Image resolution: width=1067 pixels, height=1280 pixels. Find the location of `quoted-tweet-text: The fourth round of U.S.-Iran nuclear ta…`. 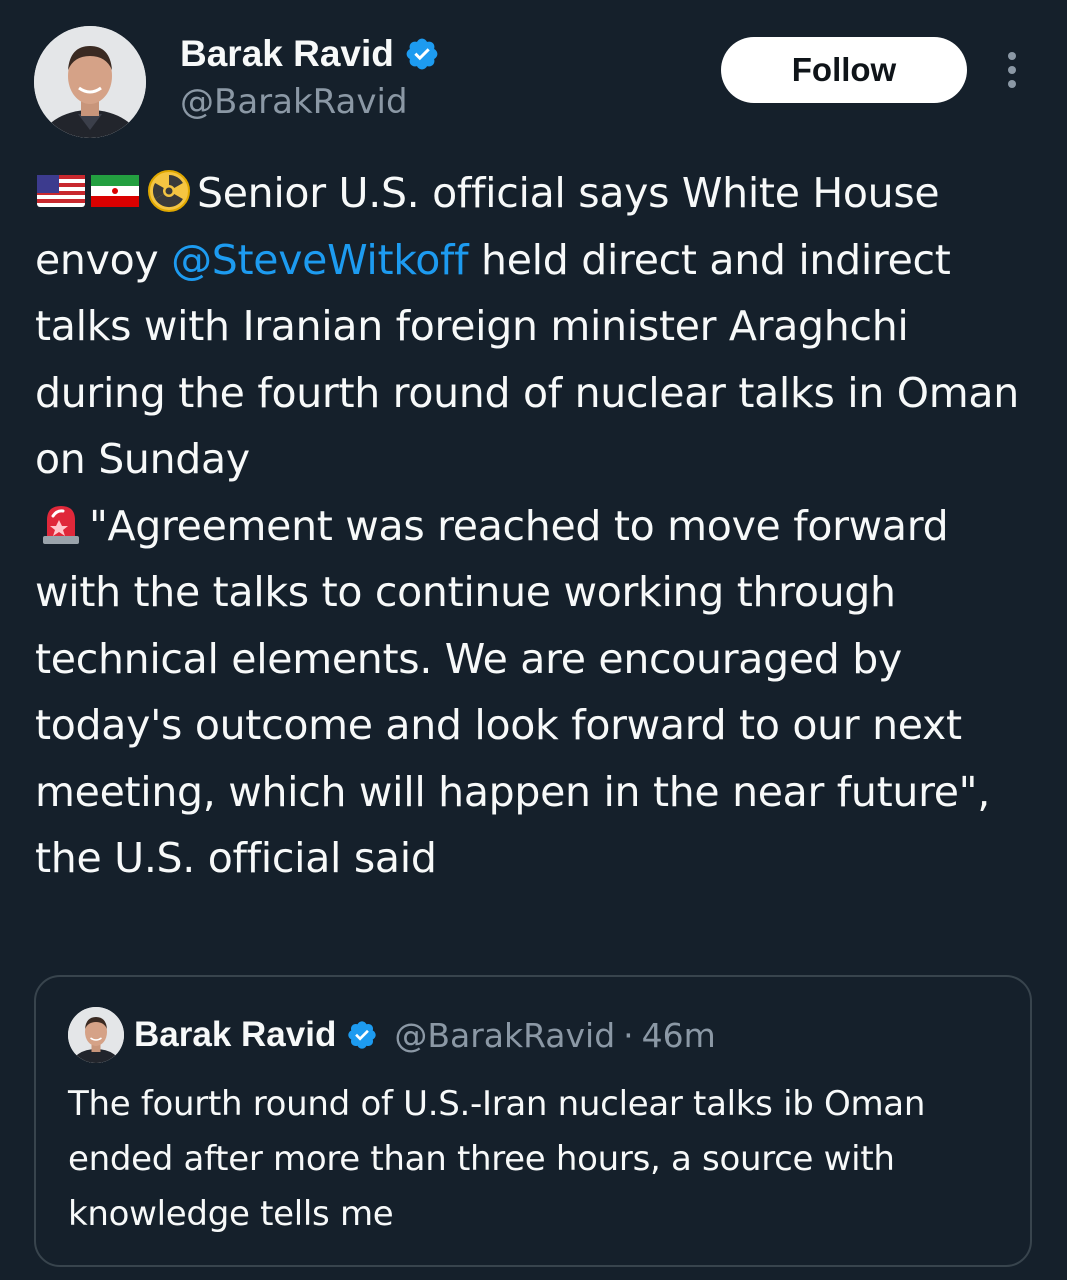

quoted-tweet-text: The fourth round of U.S.-Iran nuclear ta… is located at coordinates (497, 1159).